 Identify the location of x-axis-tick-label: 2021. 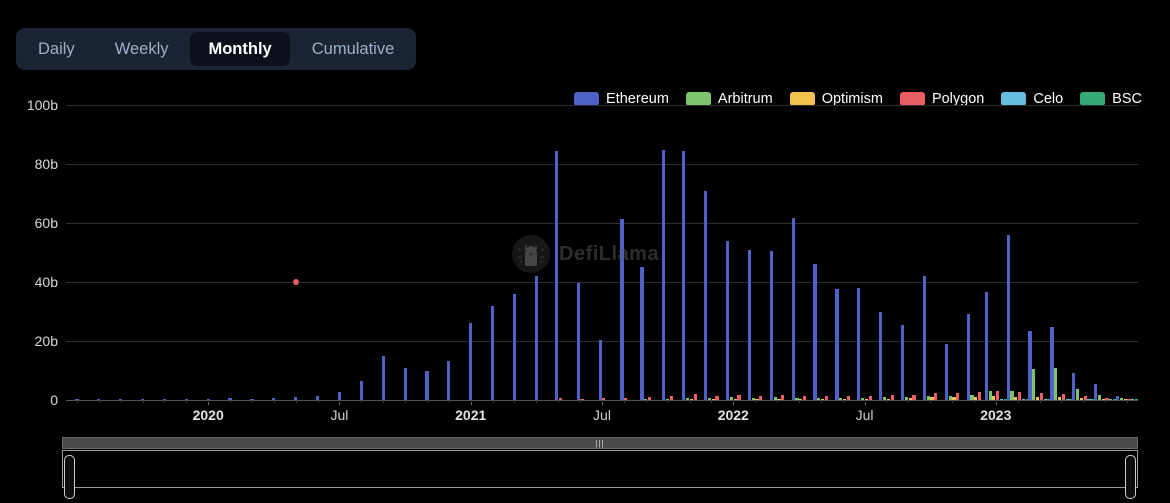
(471, 415).